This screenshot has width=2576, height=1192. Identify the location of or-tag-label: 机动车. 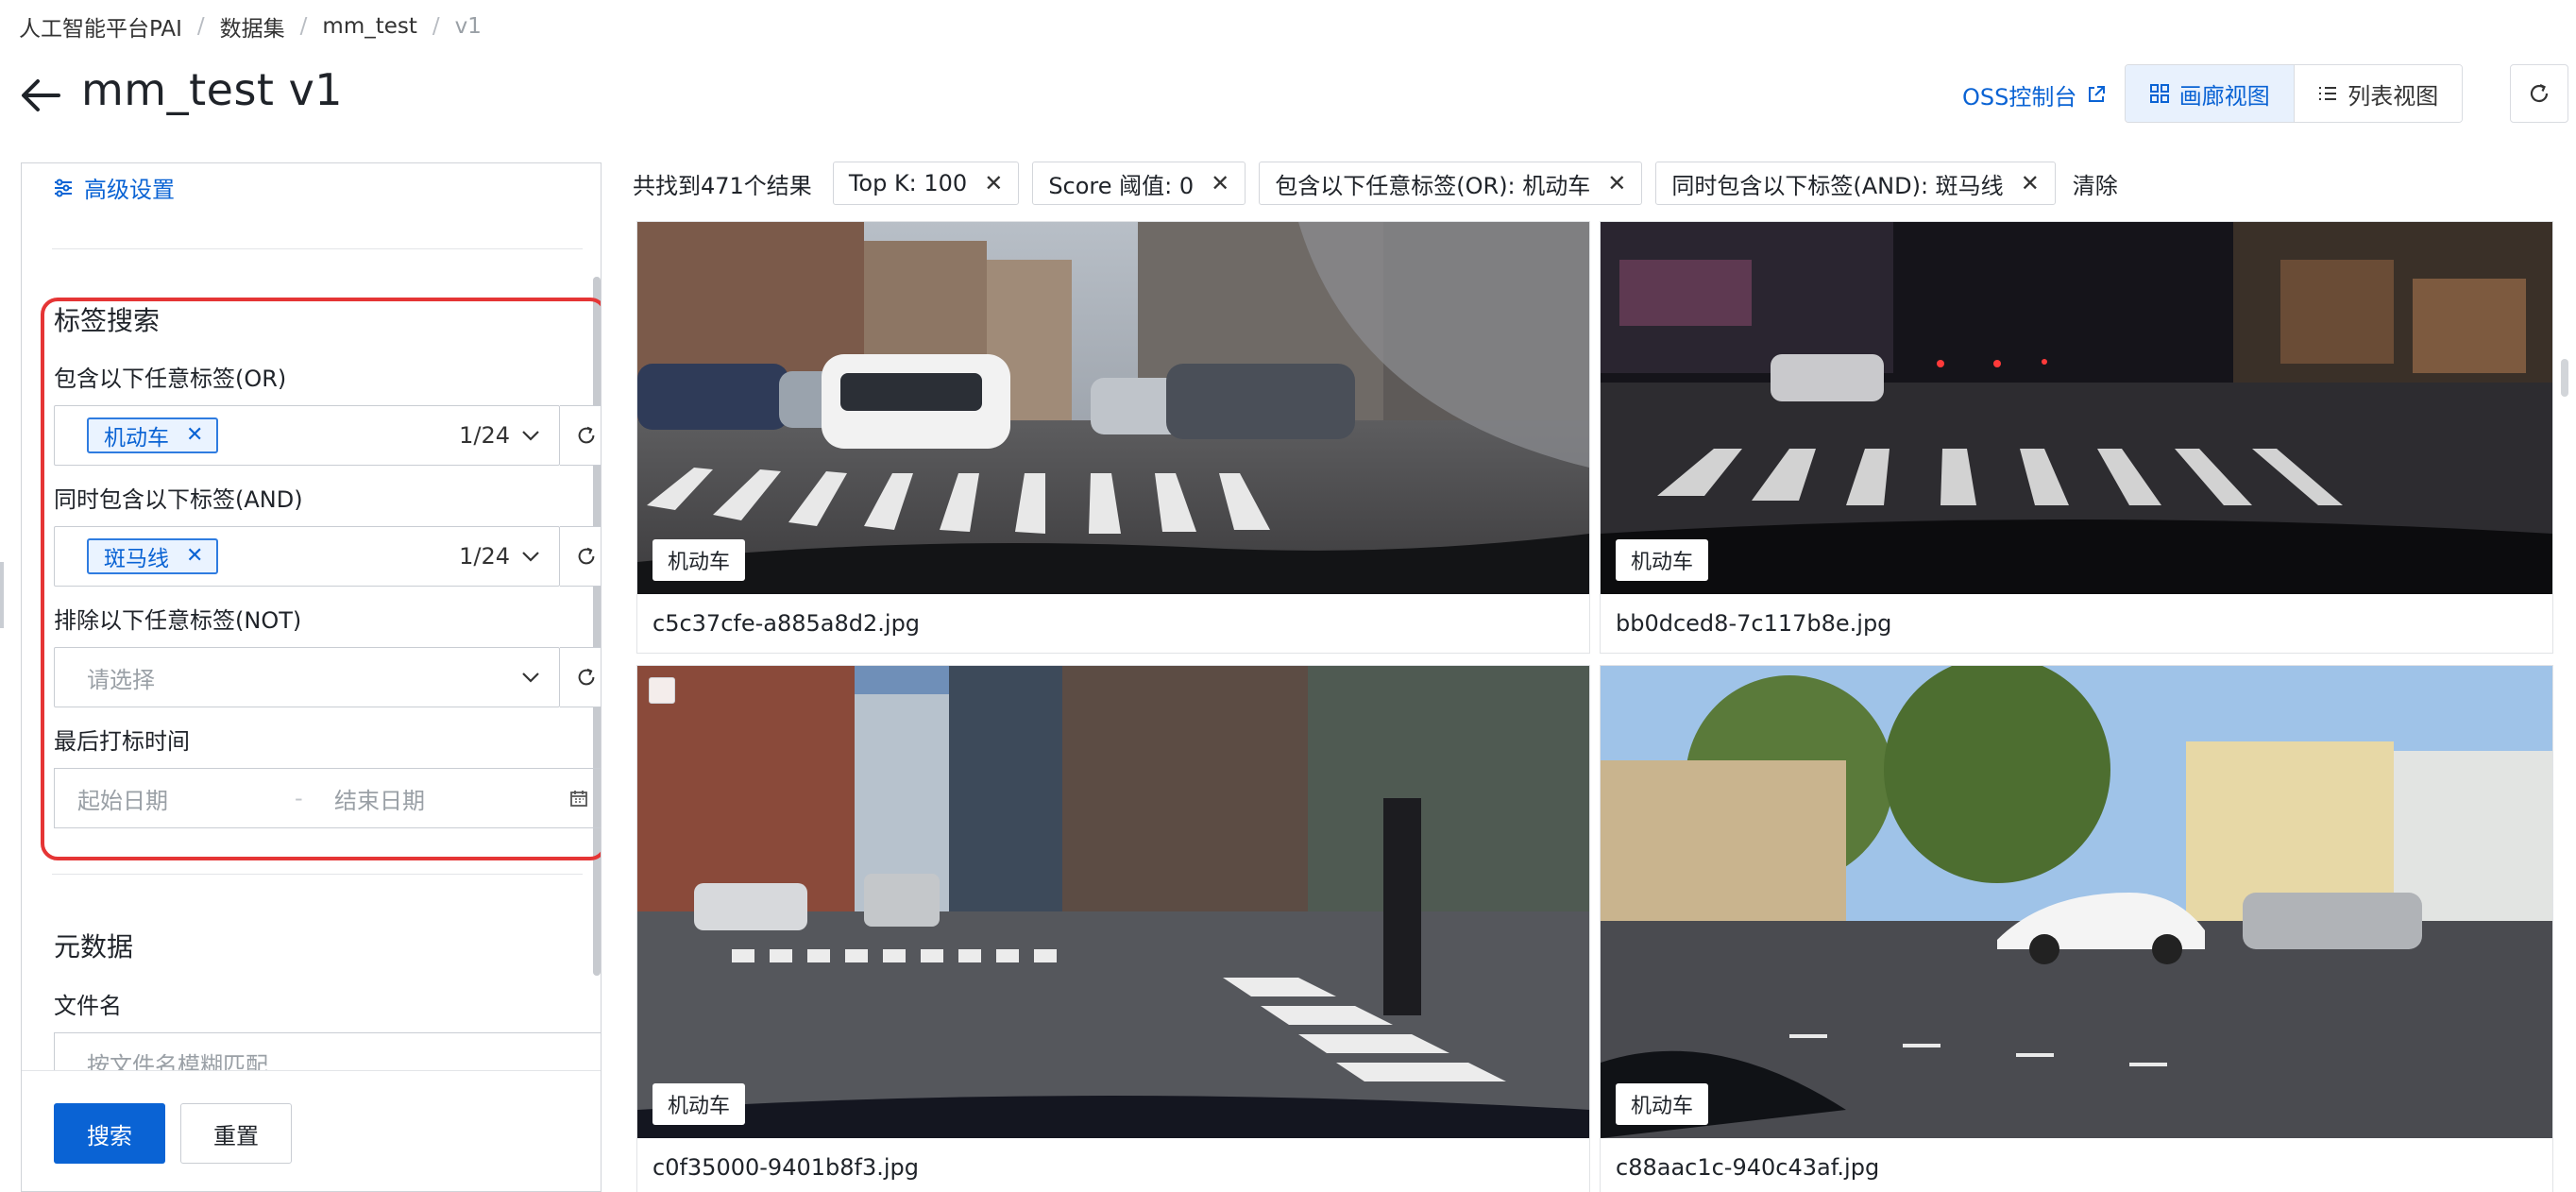
(136, 438).